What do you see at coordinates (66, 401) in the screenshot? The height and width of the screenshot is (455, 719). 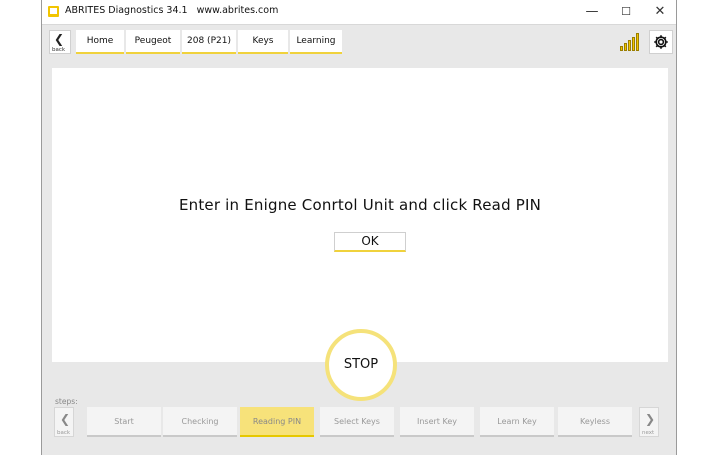 I see `steps-label: steps:` at bounding box center [66, 401].